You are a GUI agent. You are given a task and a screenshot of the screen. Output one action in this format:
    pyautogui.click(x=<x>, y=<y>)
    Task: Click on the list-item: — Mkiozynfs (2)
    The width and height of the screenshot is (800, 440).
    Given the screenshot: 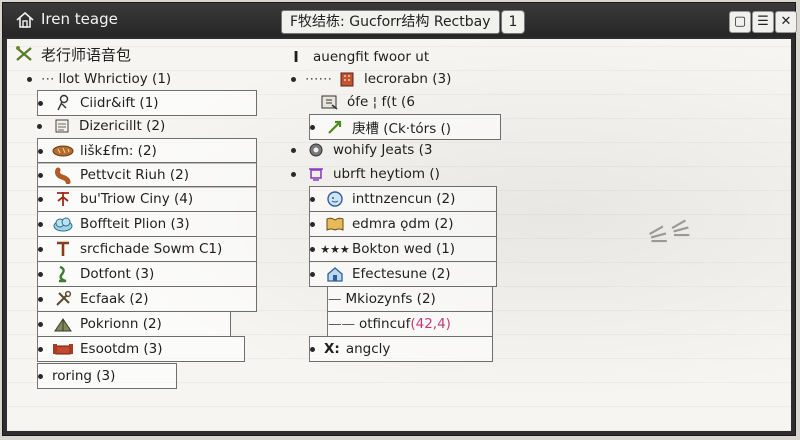 What is the action you would take?
    pyautogui.click(x=410, y=299)
    